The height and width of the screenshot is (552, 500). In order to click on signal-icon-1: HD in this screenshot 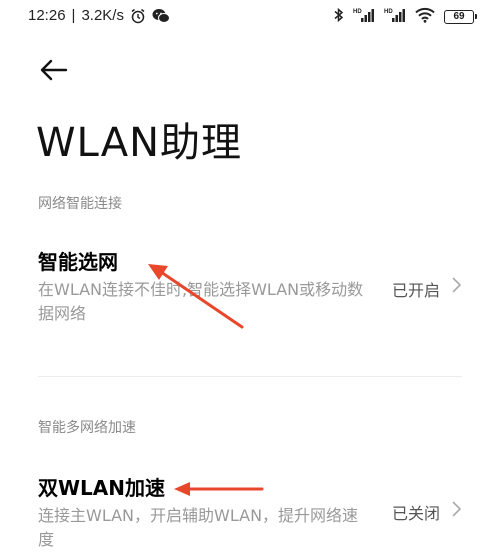, I will do `click(364, 17)`.